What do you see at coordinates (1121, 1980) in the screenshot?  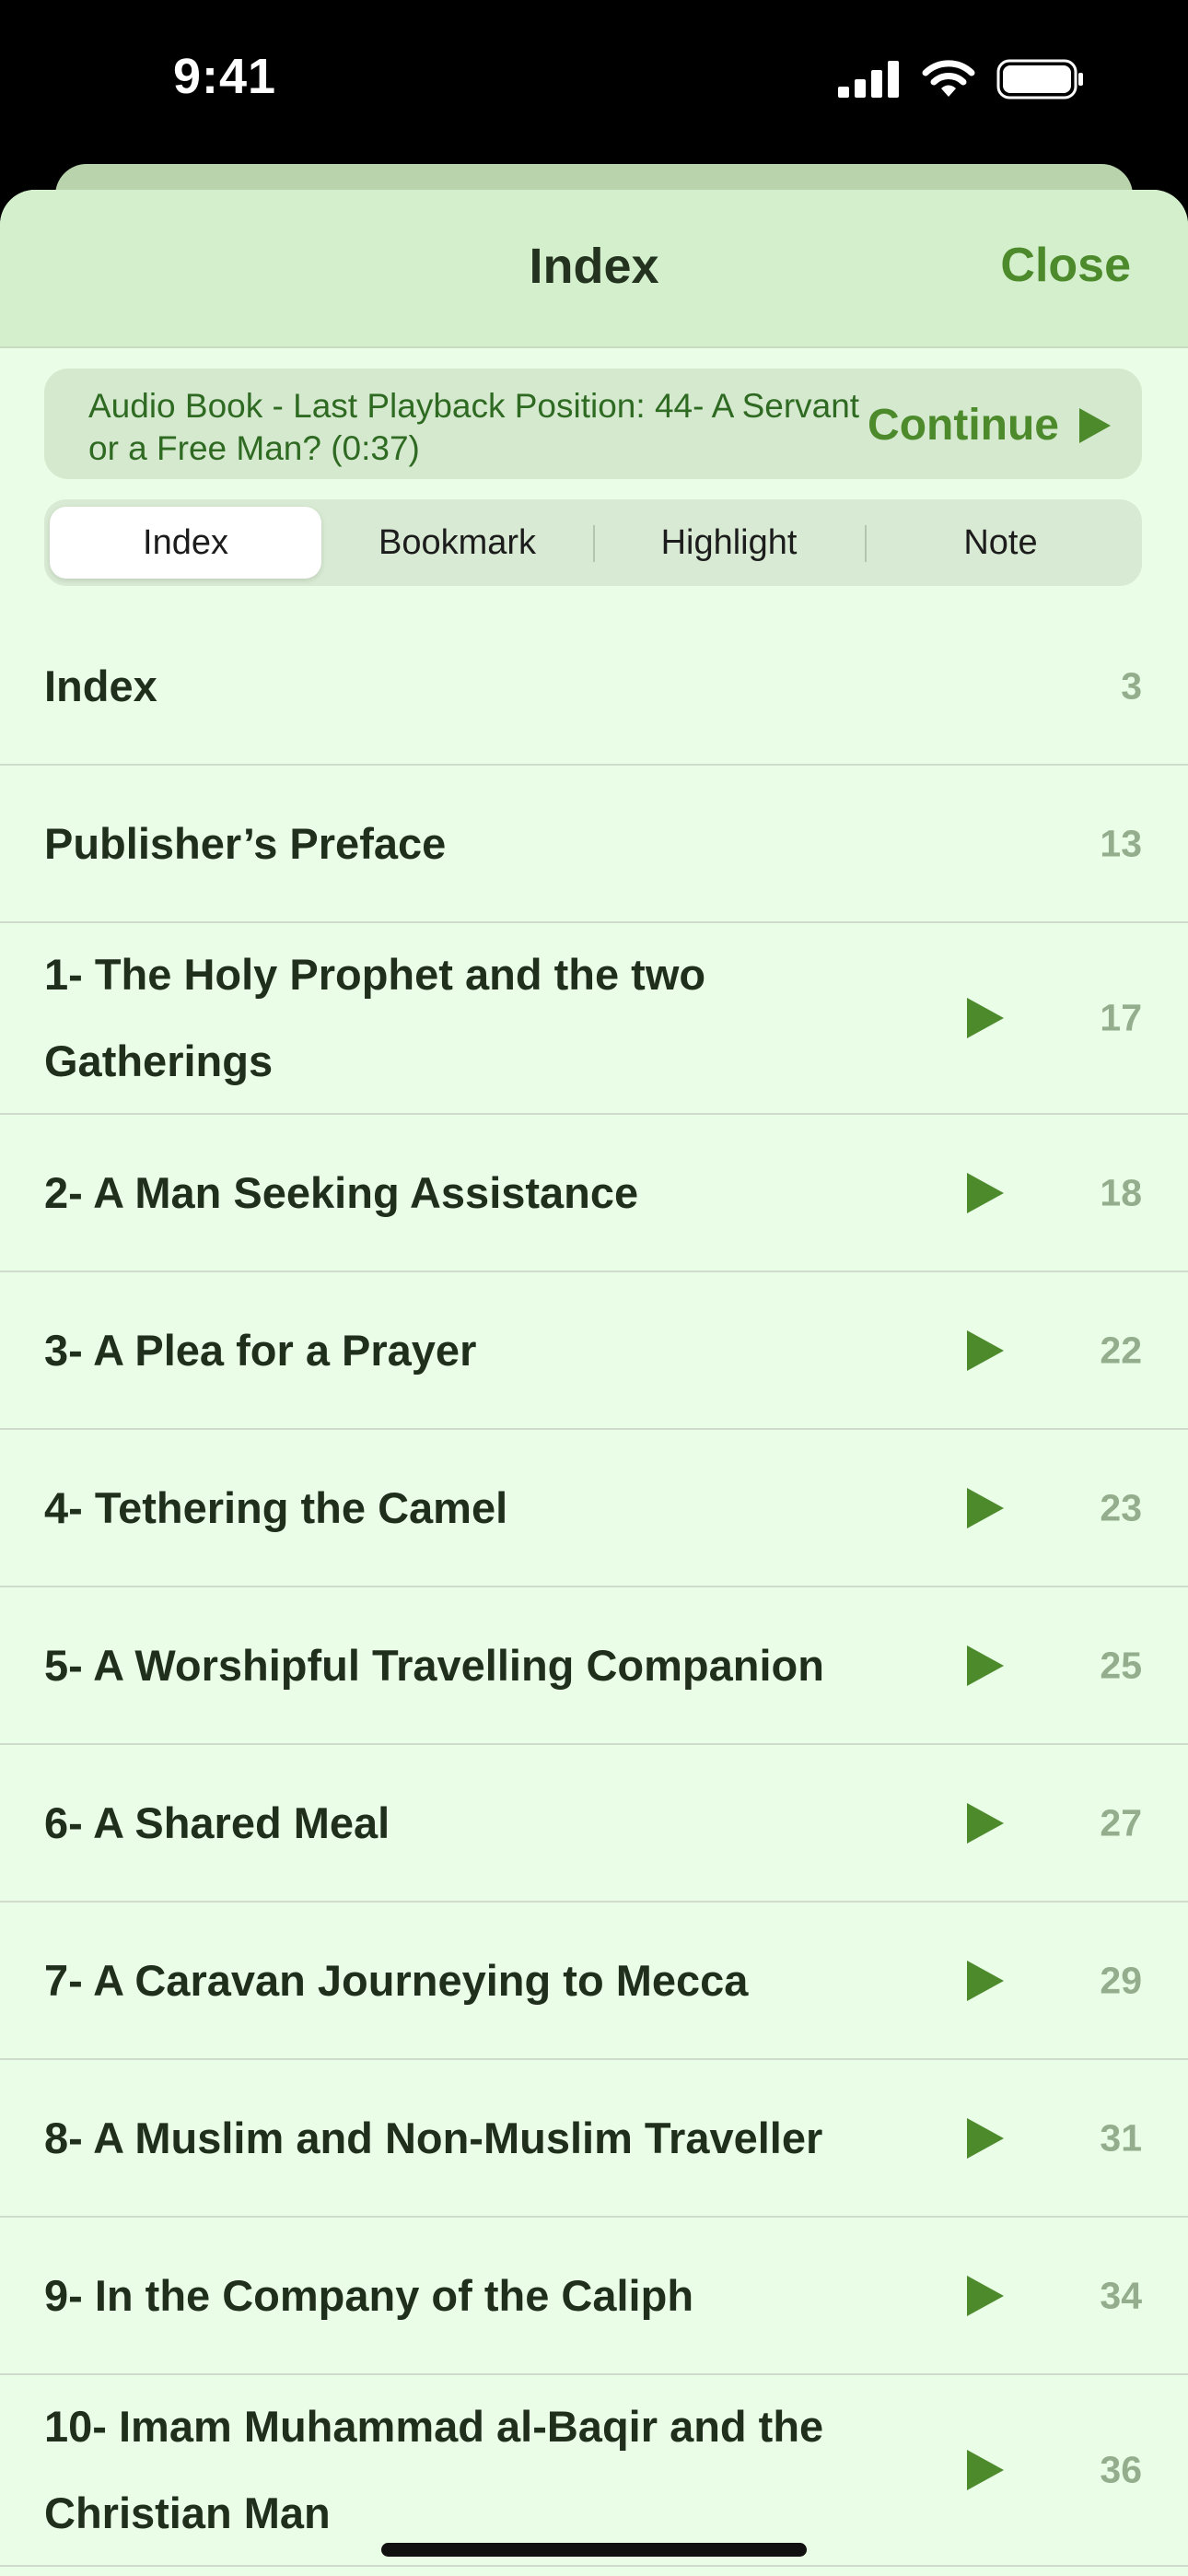 I see `page-number: 29` at bounding box center [1121, 1980].